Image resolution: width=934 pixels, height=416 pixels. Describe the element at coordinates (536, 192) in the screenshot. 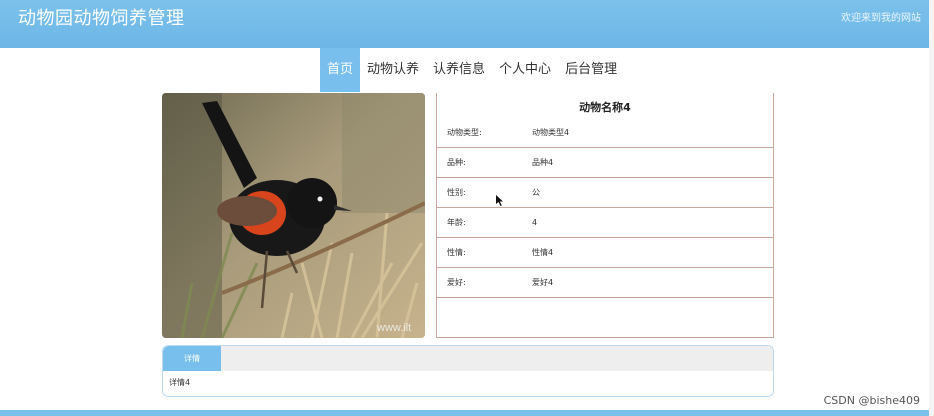

I see `info-value: 公` at that location.